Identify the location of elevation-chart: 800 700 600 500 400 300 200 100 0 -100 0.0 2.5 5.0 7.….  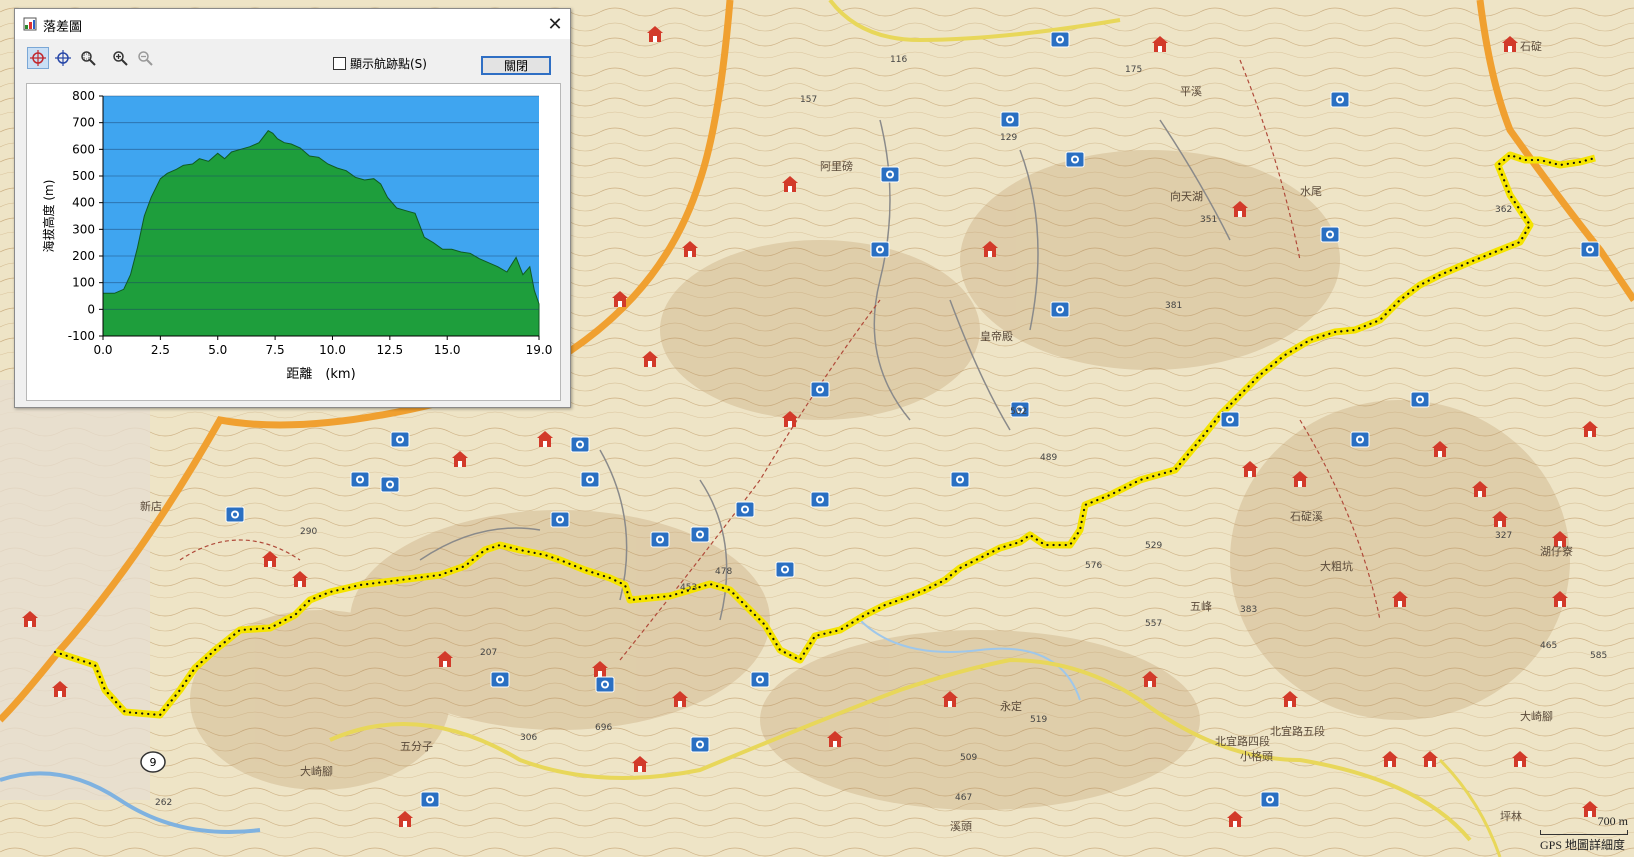
(293, 242).